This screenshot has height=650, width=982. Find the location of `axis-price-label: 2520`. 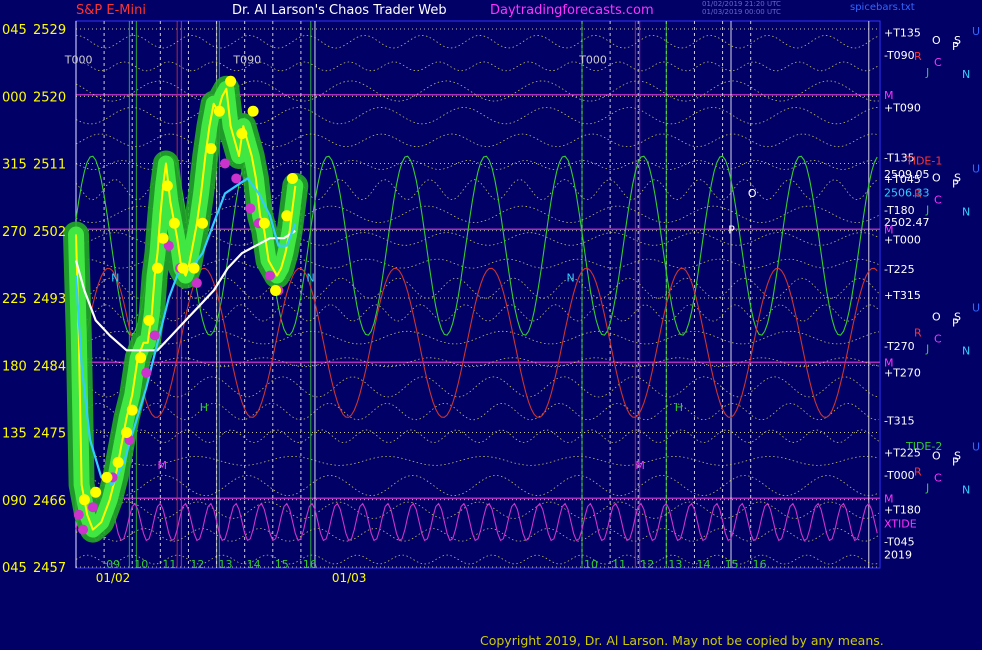

axis-price-label: 2520 is located at coordinates (49, 97).